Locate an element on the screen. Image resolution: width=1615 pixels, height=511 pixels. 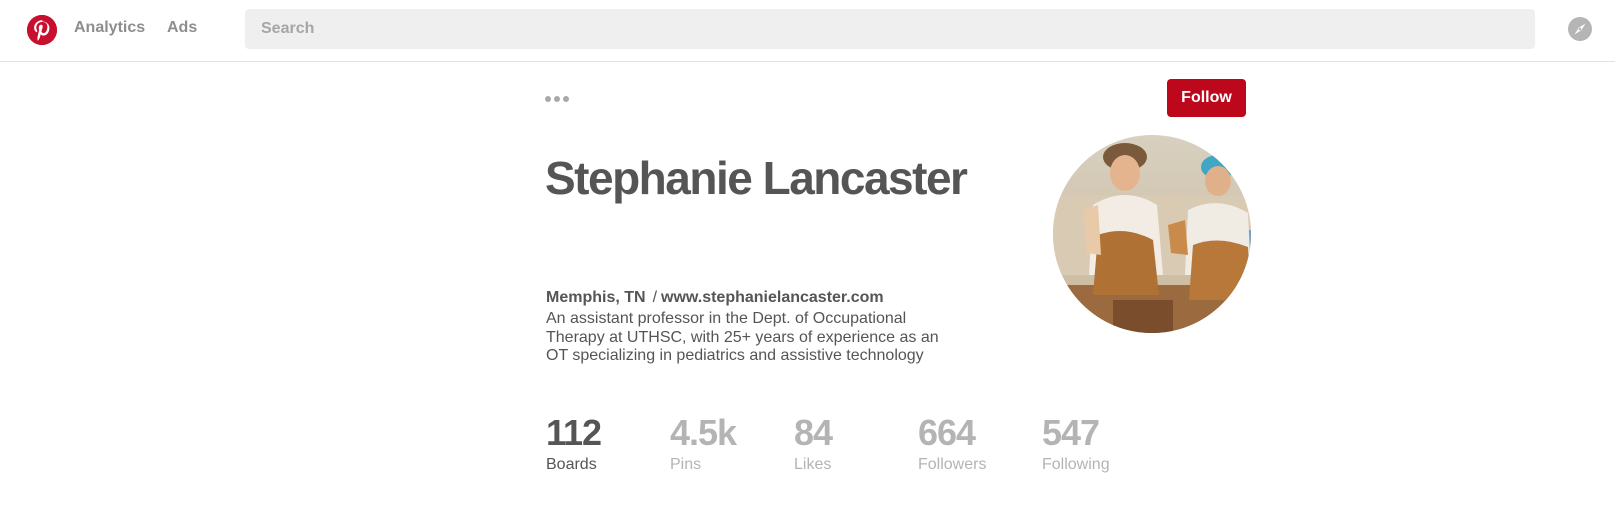
stat-pins: 4.5k Pins is located at coordinates (703, 443).